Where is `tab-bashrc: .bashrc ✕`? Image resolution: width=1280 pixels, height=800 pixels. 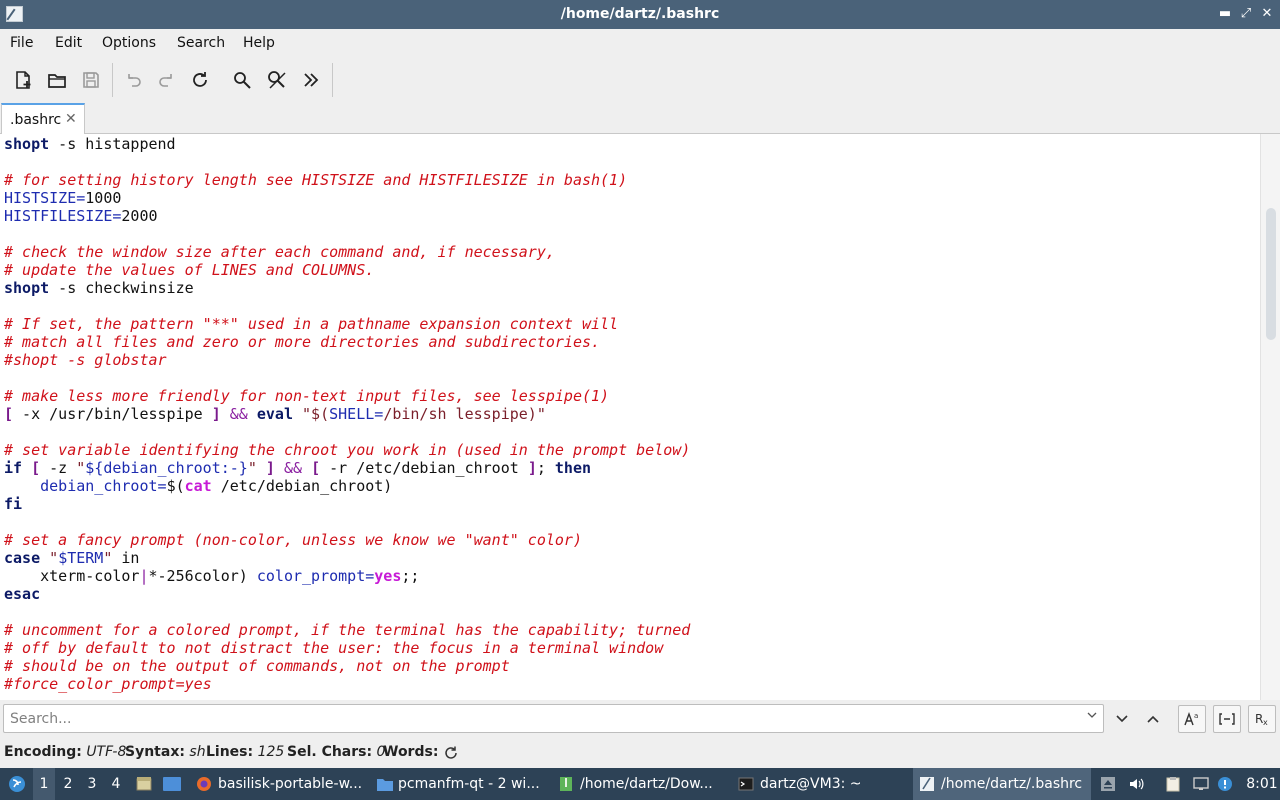
tab-bashrc: .bashrc ✕ is located at coordinates (43, 119).